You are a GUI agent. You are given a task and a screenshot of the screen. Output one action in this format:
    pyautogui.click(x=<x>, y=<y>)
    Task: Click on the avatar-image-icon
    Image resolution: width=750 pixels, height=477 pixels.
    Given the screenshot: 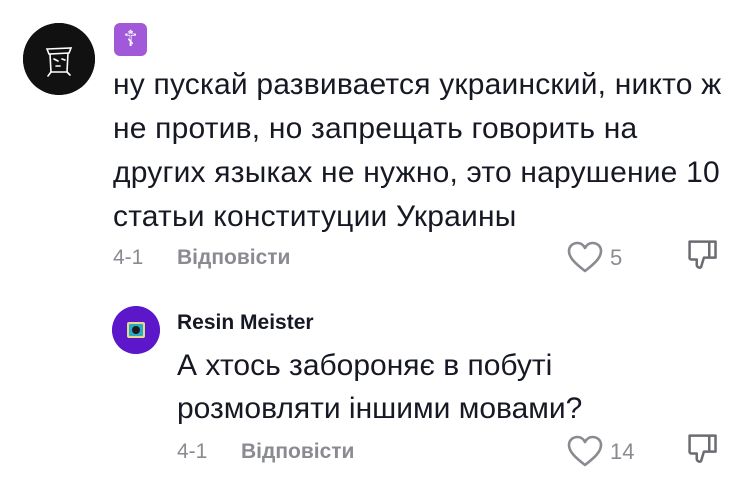 What is the action you would take?
    pyautogui.click(x=136, y=330)
    